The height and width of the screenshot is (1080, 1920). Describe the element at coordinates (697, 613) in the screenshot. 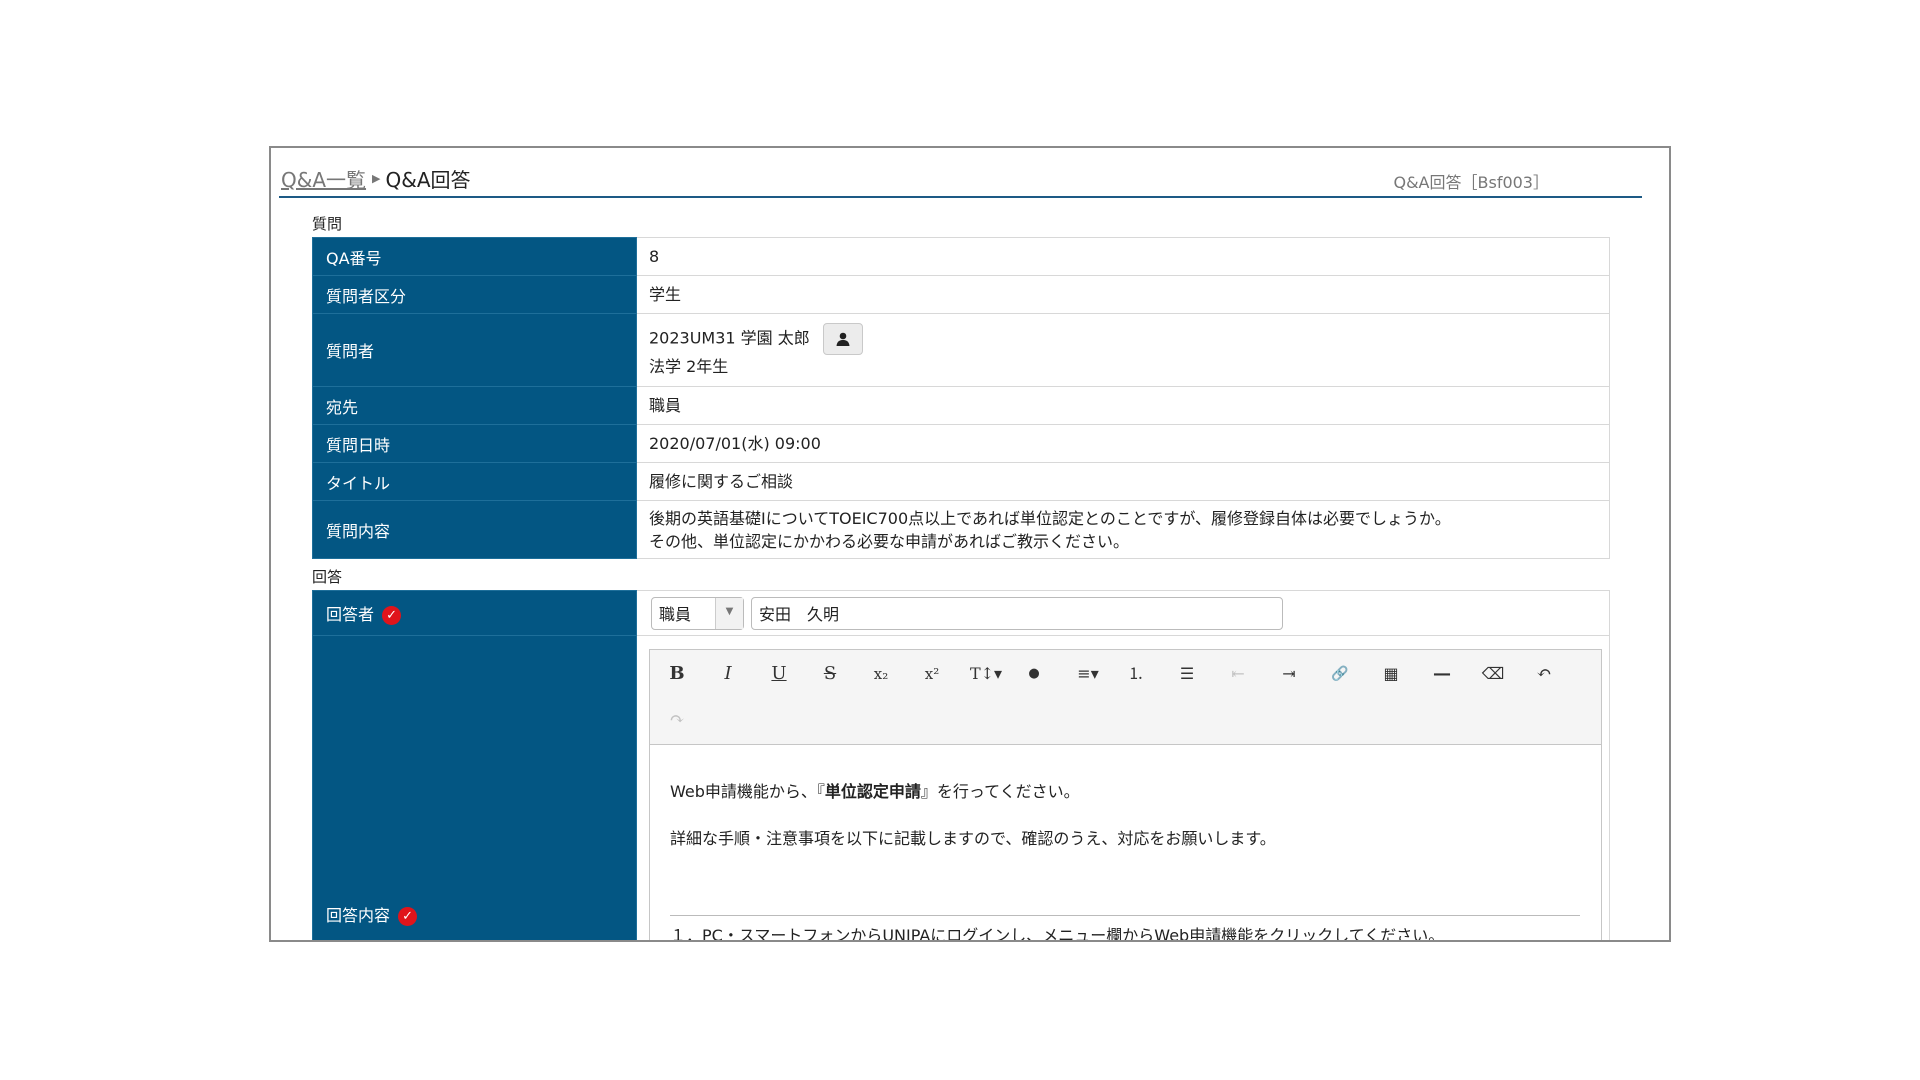

I see `responder-type-select: 職員 ▼` at that location.